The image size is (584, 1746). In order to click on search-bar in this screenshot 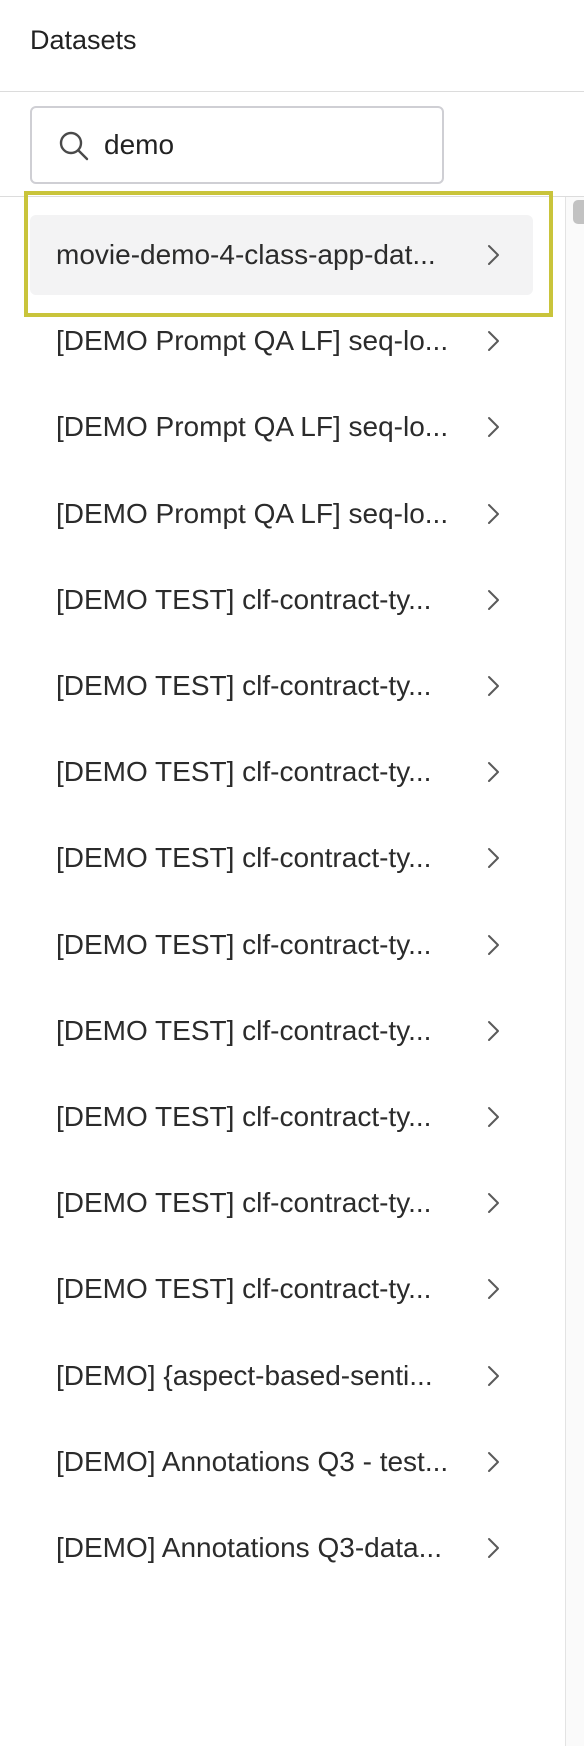, I will do `click(292, 144)`.